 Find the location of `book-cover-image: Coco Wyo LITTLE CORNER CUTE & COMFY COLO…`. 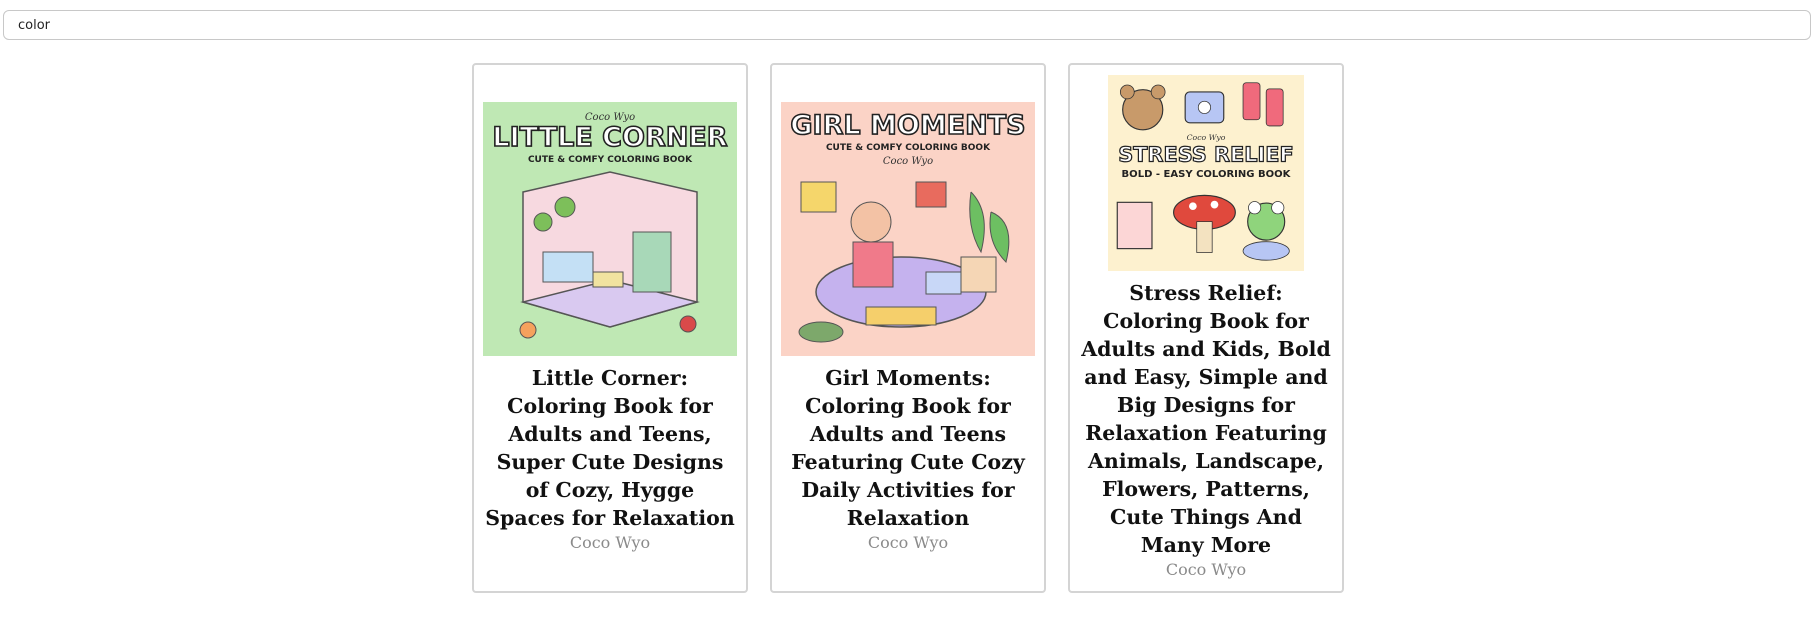

book-cover-image: Coco Wyo LITTLE CORNER CUTE & COMFY COLO… is located at coordinates (610, 229).